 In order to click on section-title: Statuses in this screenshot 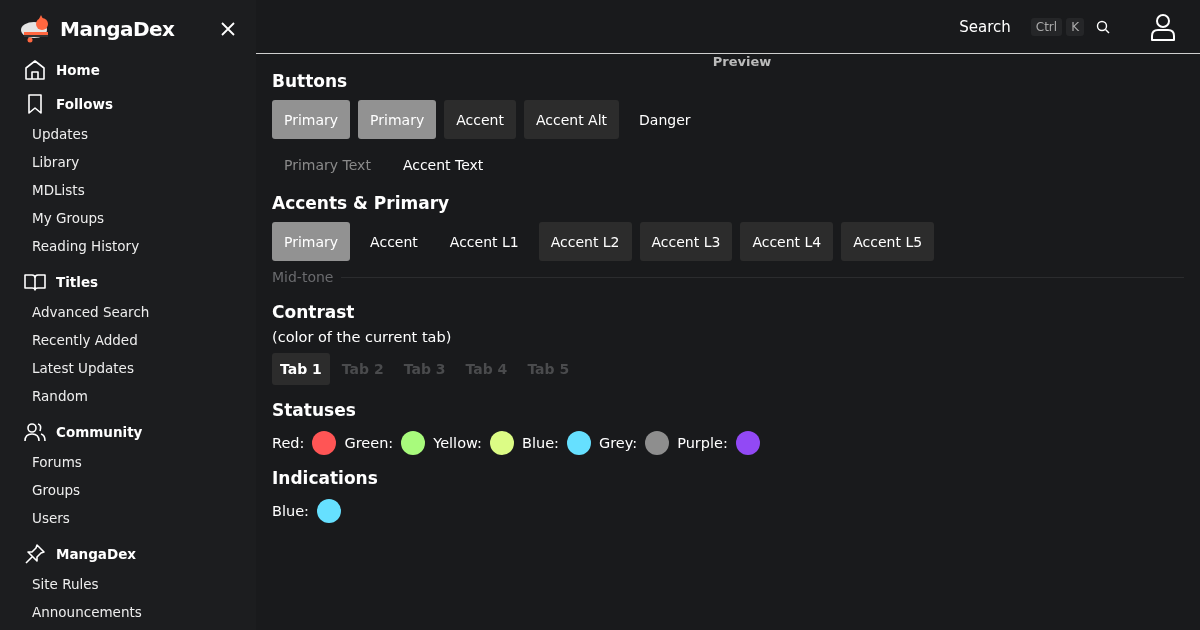, I will do `click(314, 410)`.